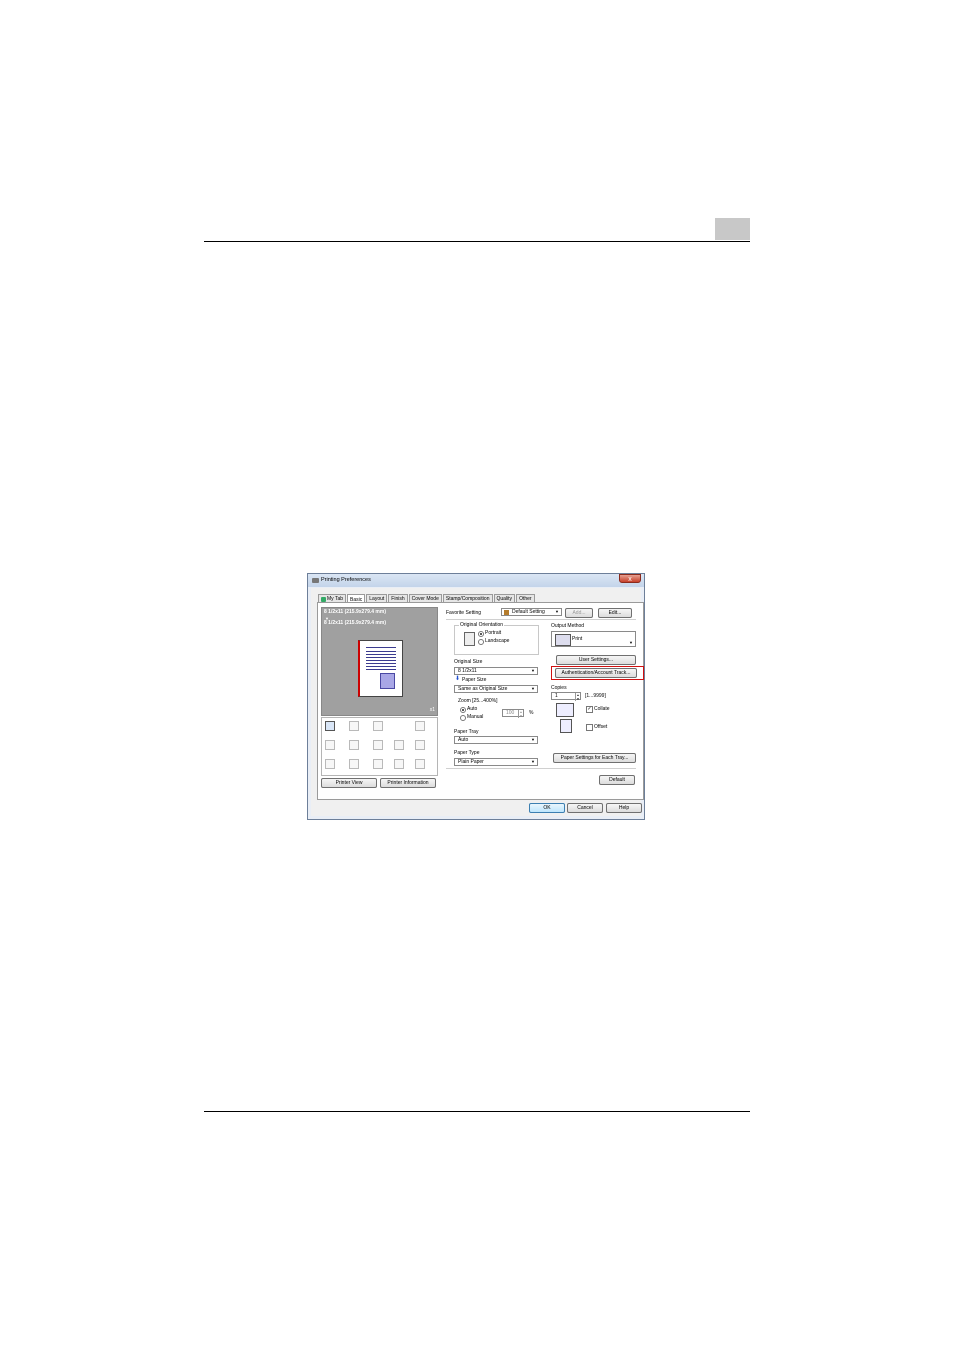  Describe the element at coordinates (566, 726) in the screenshot. I see `offset-icon` at that location.